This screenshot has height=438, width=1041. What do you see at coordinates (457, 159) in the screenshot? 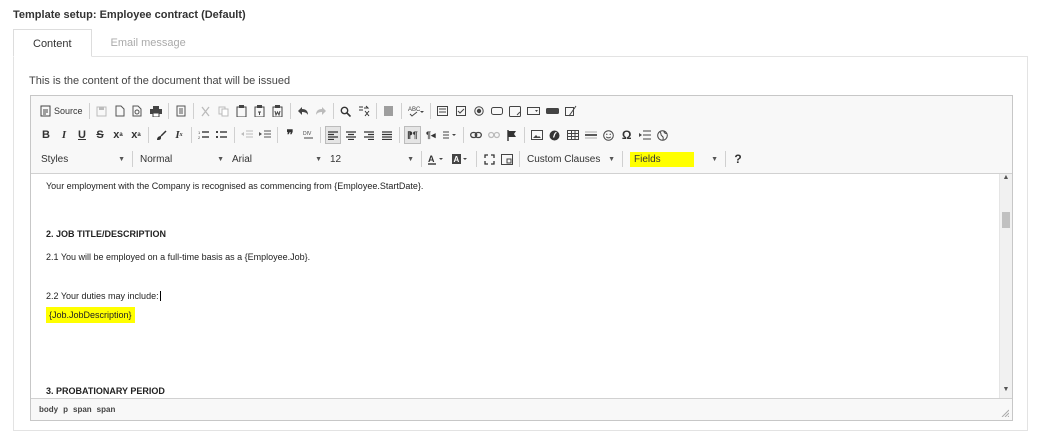
I see `svg-text: A` at bounding box center [457, 159].